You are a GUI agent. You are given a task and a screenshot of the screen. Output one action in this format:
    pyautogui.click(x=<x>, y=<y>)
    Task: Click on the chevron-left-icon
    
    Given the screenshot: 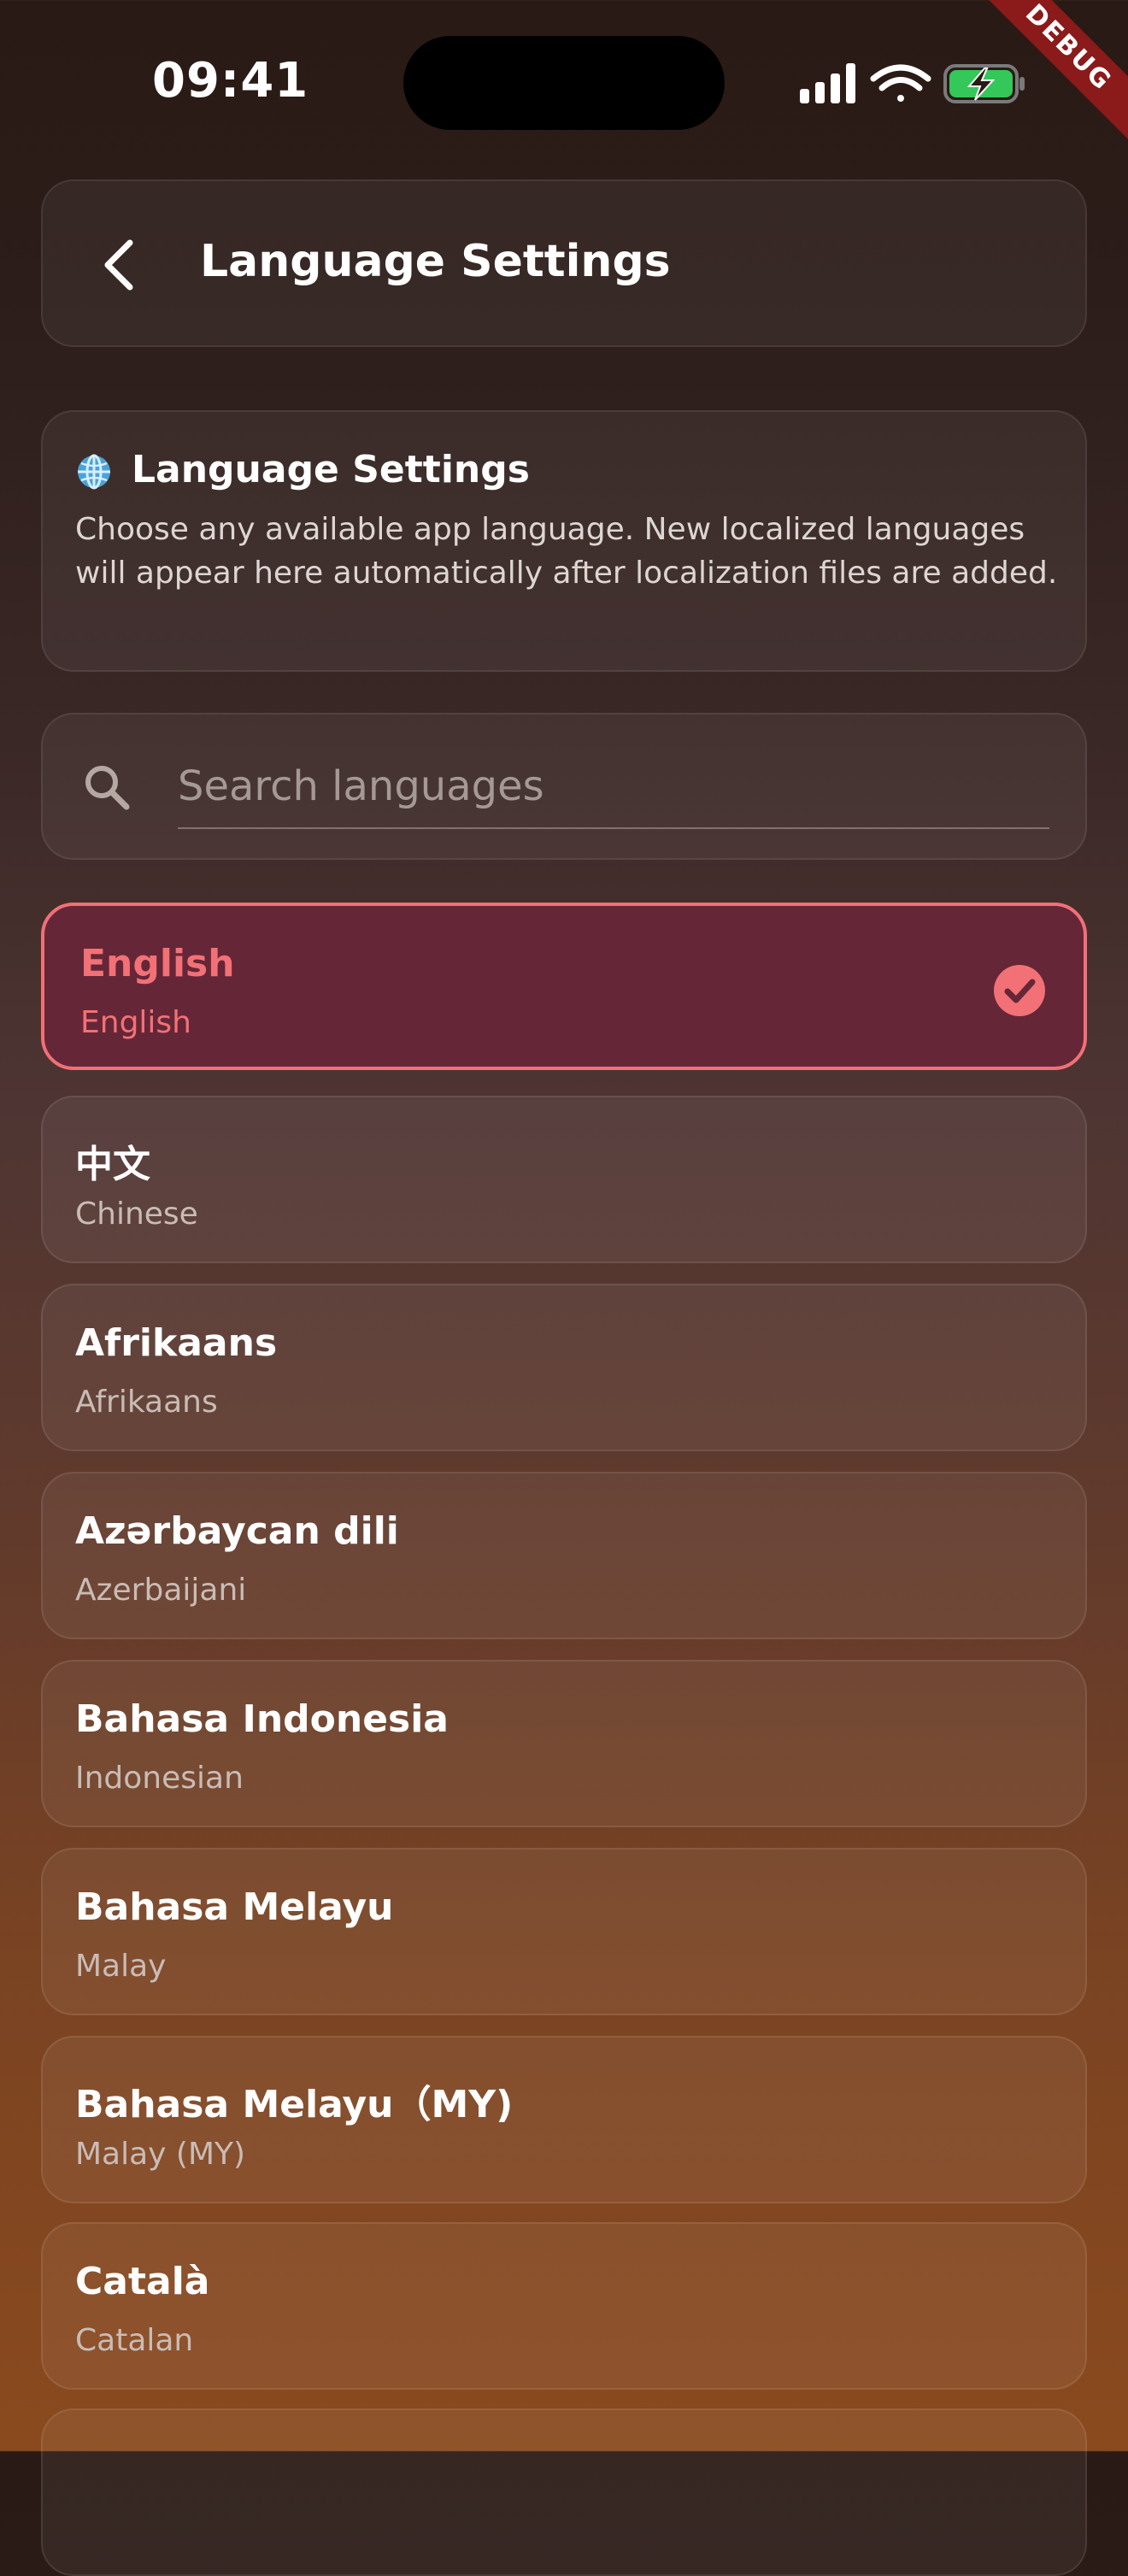 What is the action you would take?
    pyautogui.click(x=118, y=265)
    